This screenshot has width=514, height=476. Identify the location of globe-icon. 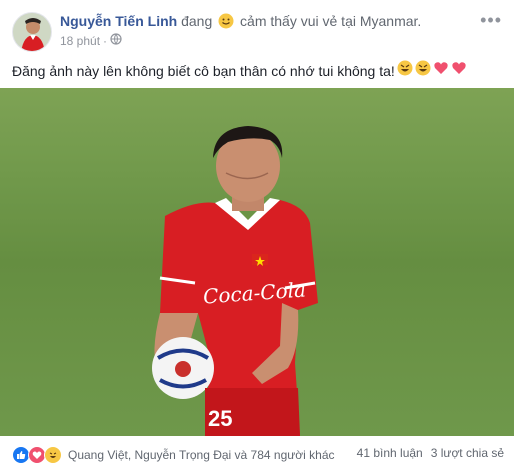
(116, 40).